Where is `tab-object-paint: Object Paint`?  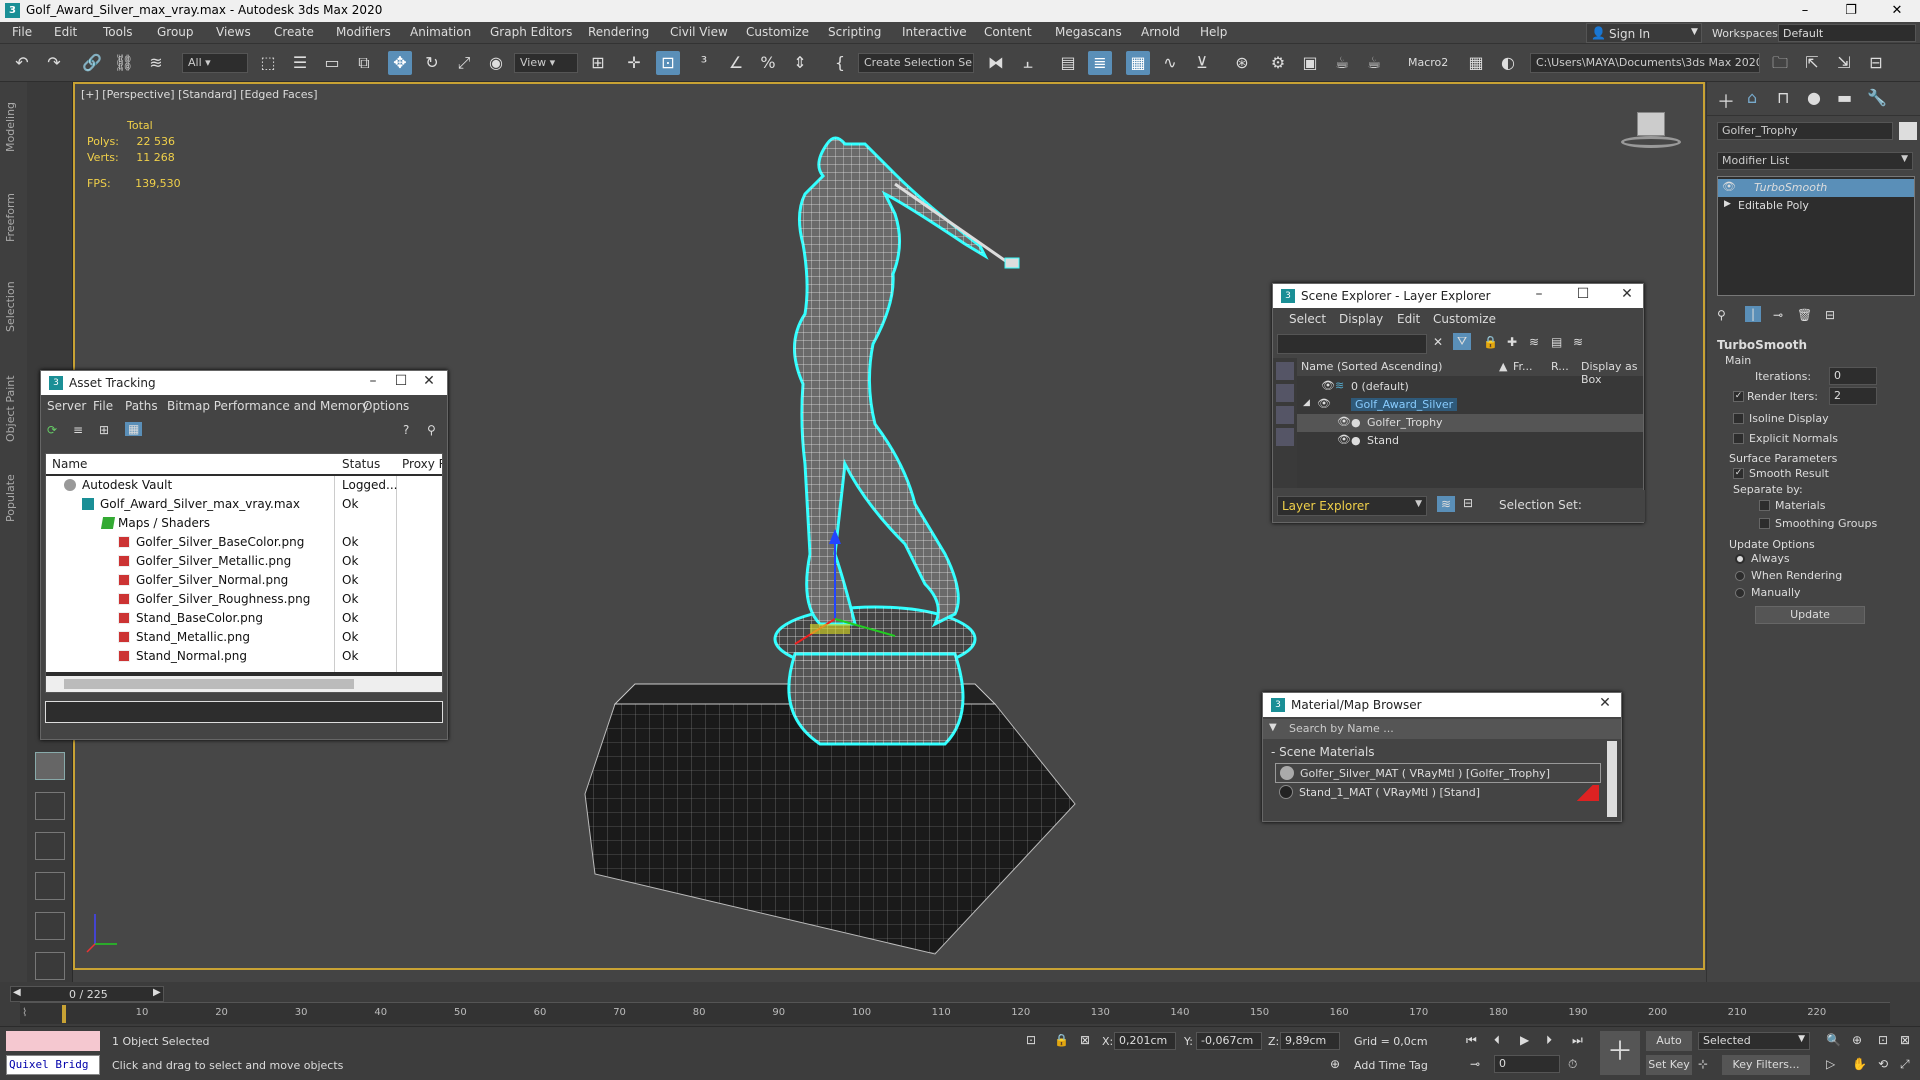
tab-object-paint: Object Paint is located at coordinates (10, 408).